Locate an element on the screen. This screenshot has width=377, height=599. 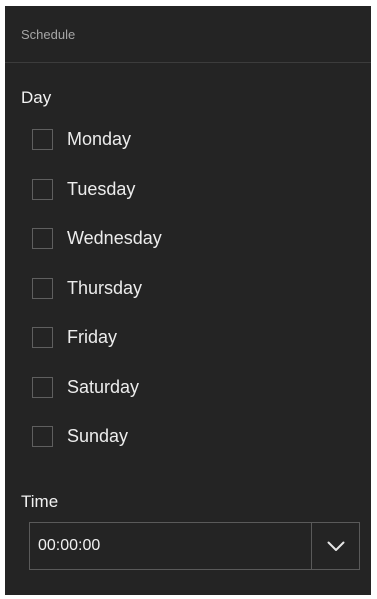
wednesday-checkbox is located at coordinates (42, 238).